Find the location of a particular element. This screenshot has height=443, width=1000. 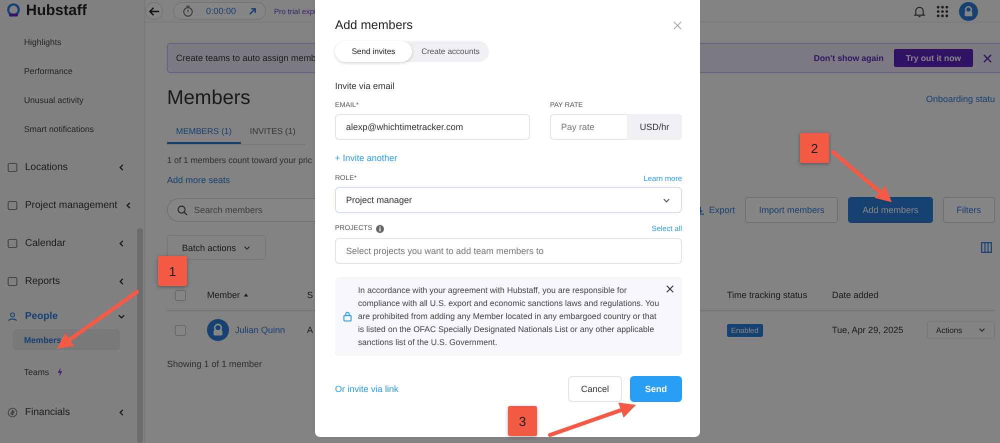

sidebar-item: Smart notifications is located at coordinates (72, 133).